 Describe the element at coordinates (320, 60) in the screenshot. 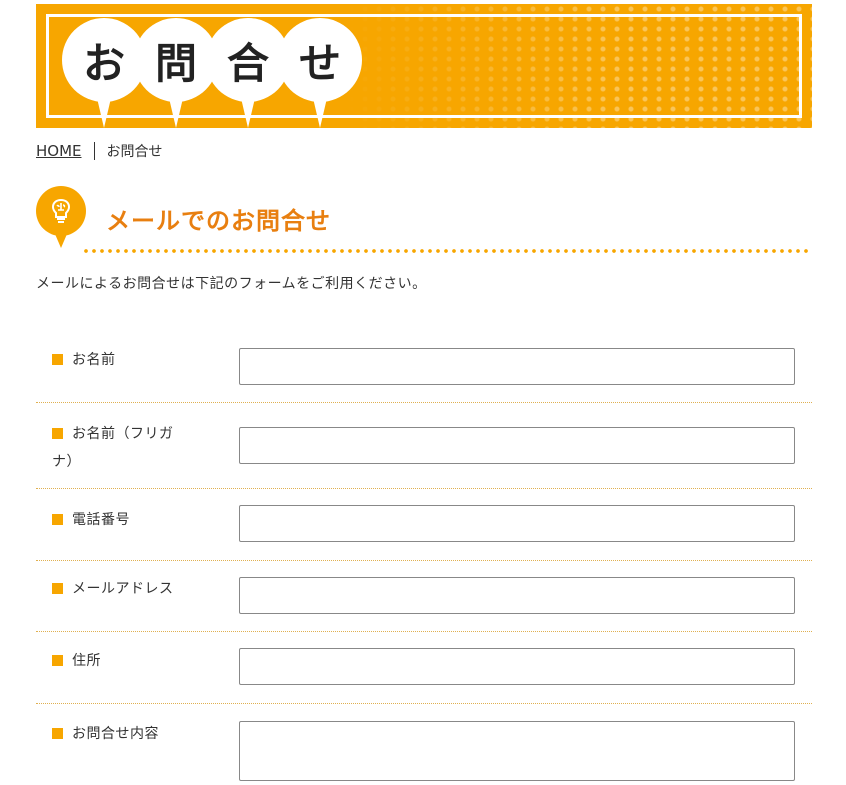

I see `banner-char-4: せ` at that location.